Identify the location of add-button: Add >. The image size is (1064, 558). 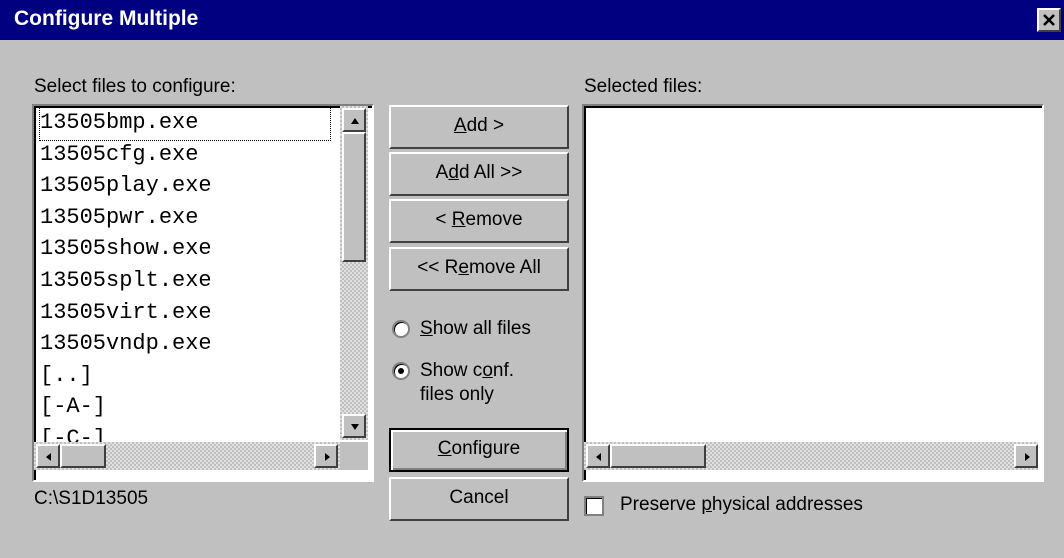
(479, 127).